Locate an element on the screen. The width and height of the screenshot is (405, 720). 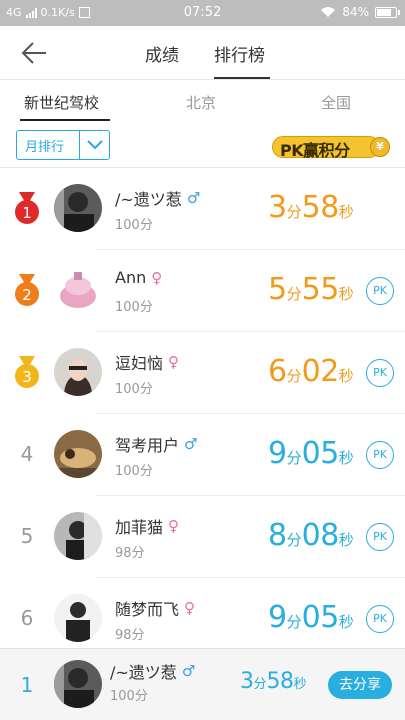
user-name: 加菲猫 ♀ is located at coordinates (147, 526).